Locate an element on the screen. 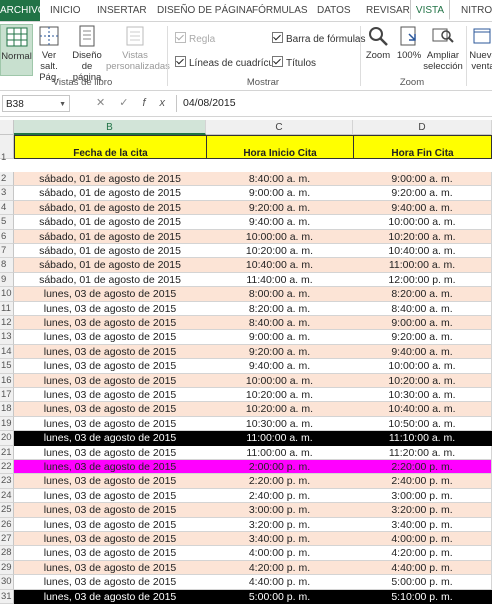 This screenshot has height=604, width=492. cell-hora-inicio: 2:20:00 p. m. is located at coordinates (280, 481).